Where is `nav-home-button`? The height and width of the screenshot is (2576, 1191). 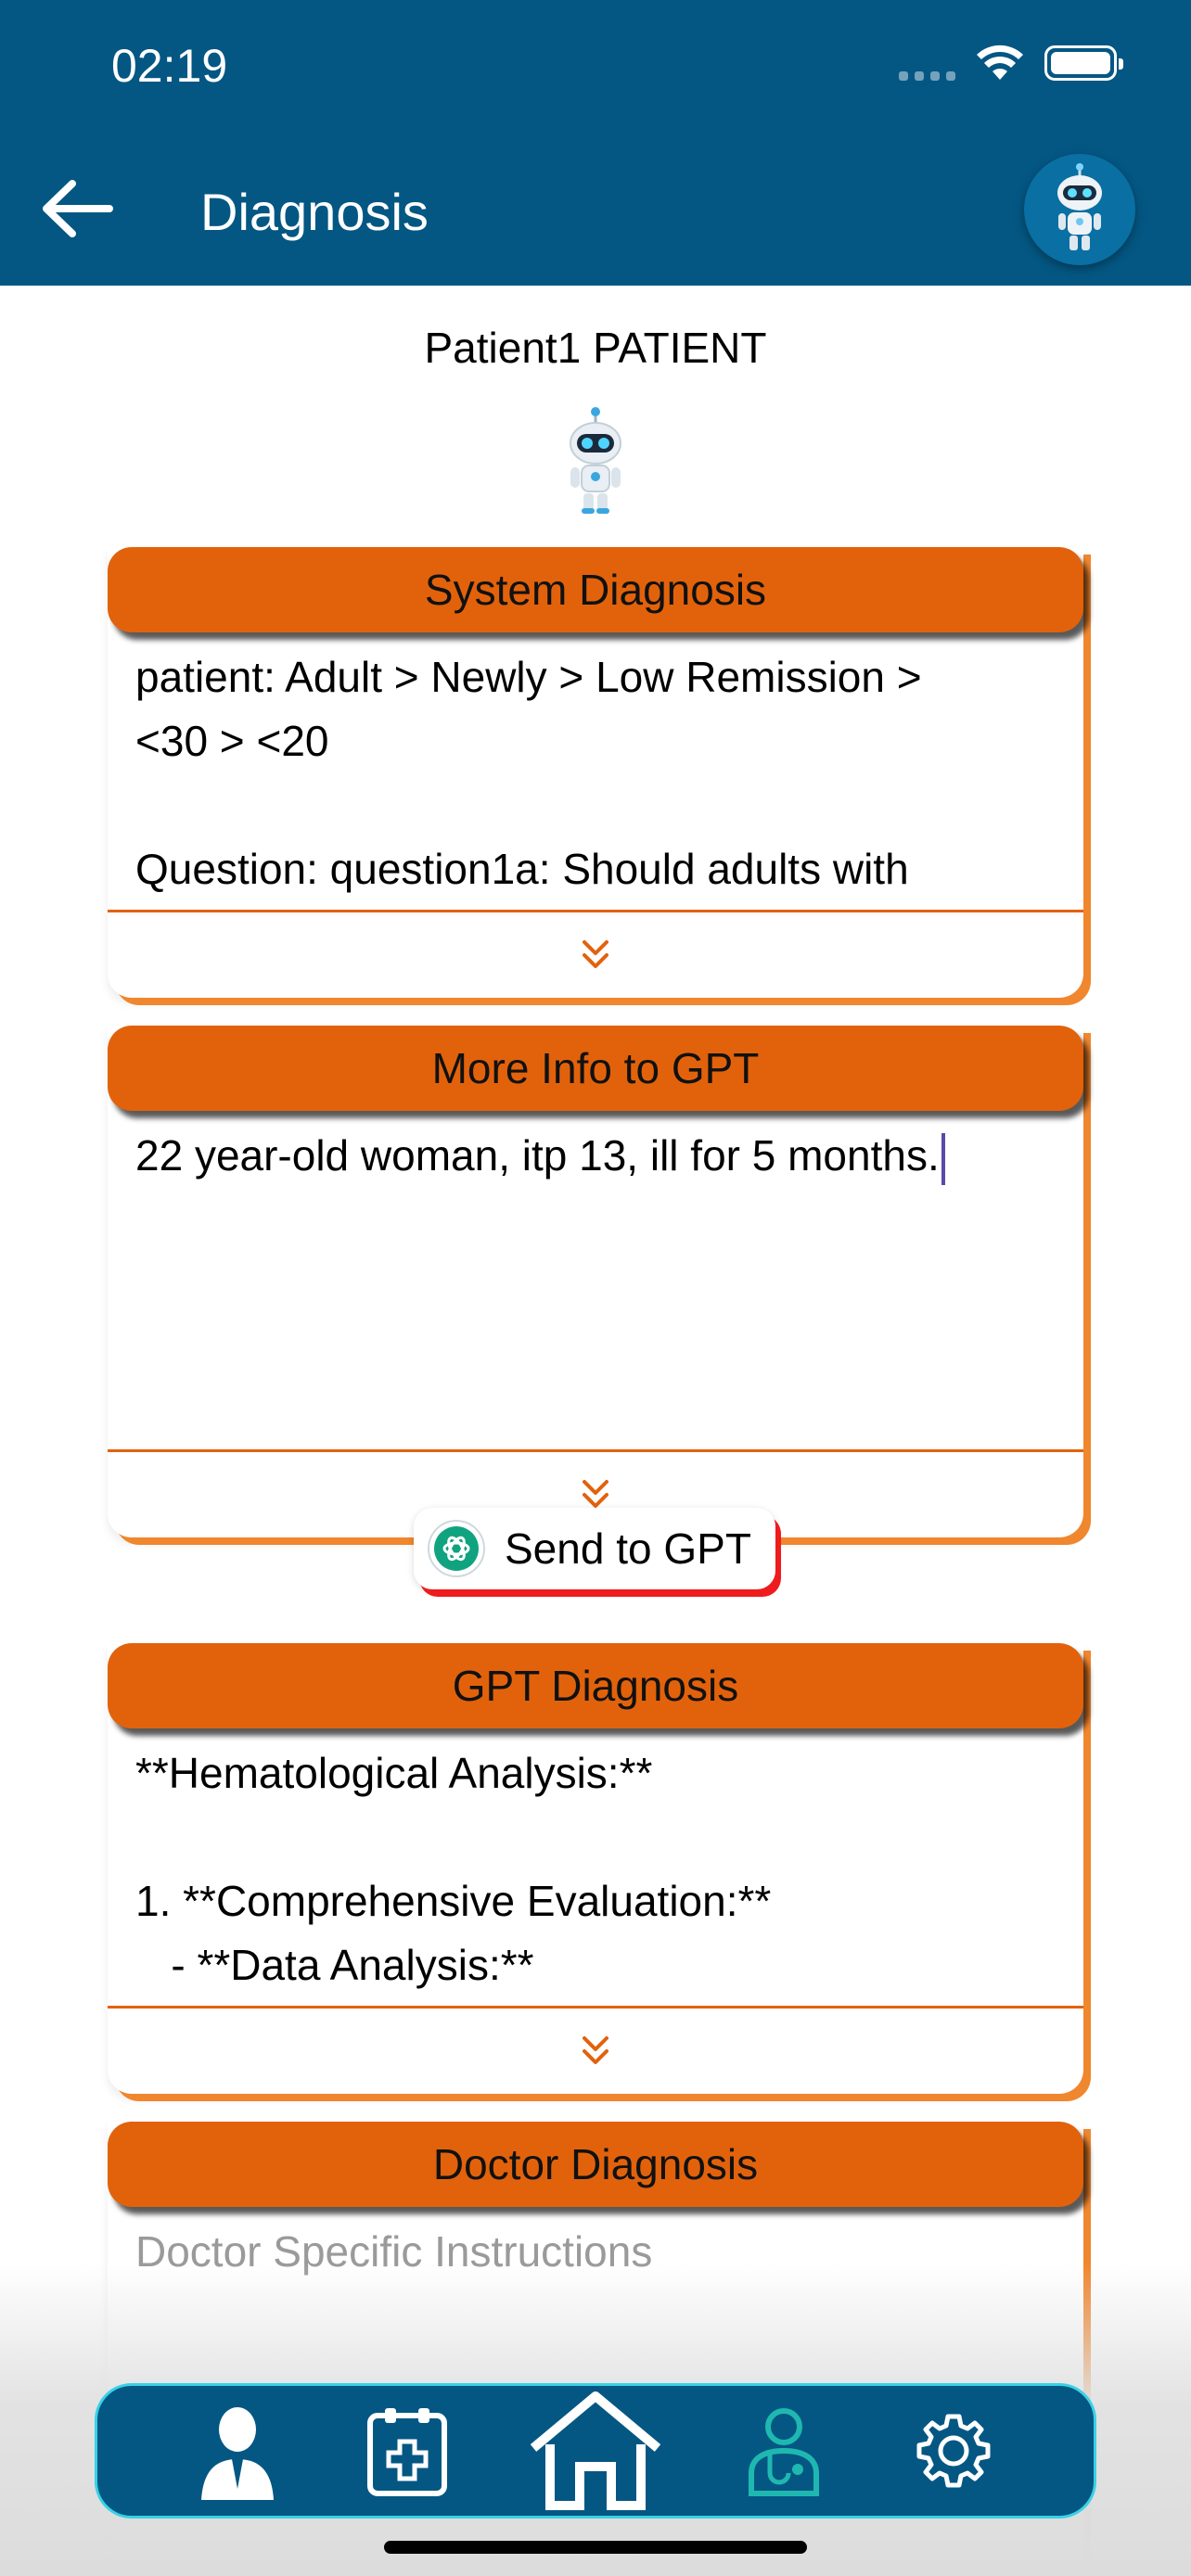 nav-home-button is located at coordinates (595, 2451).